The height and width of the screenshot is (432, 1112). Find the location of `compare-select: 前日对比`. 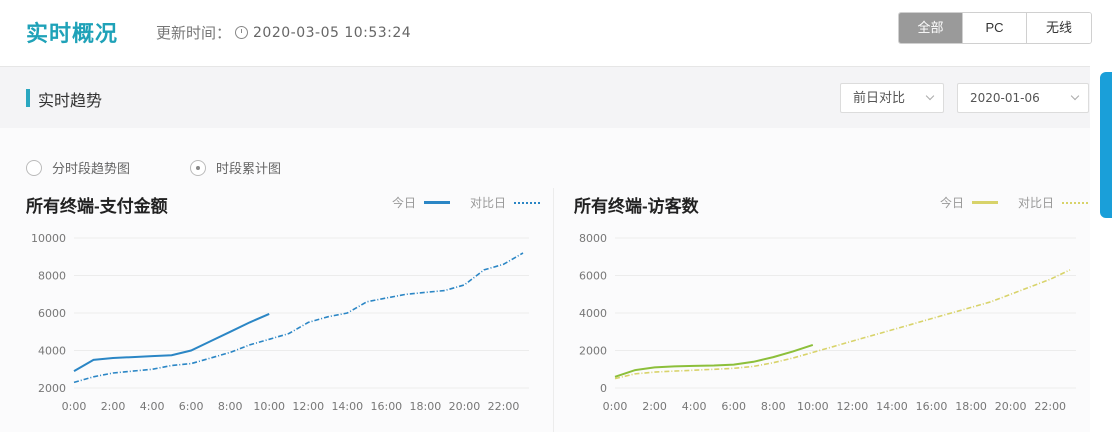

compare-select: 前日对比 is located at coordinates (892, 98).